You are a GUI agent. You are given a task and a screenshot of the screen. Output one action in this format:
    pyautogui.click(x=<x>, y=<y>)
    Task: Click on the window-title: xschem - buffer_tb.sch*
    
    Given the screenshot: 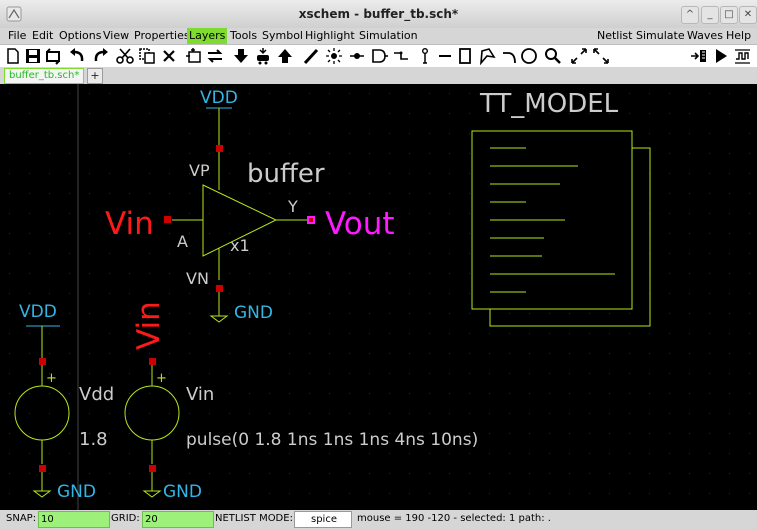 What is the action you would take?
    pyautogui.click(x=378, y=14)
    